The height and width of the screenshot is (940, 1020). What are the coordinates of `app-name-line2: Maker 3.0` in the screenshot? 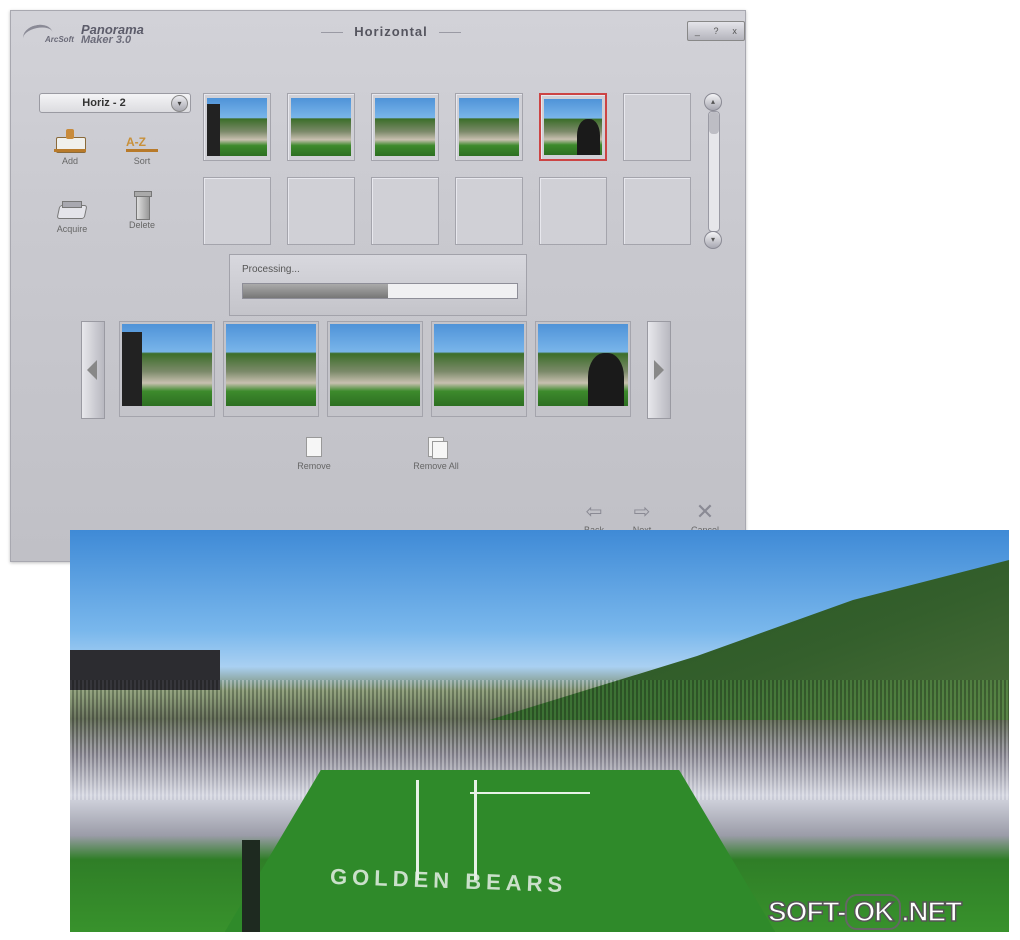 It's located at (106, 40).